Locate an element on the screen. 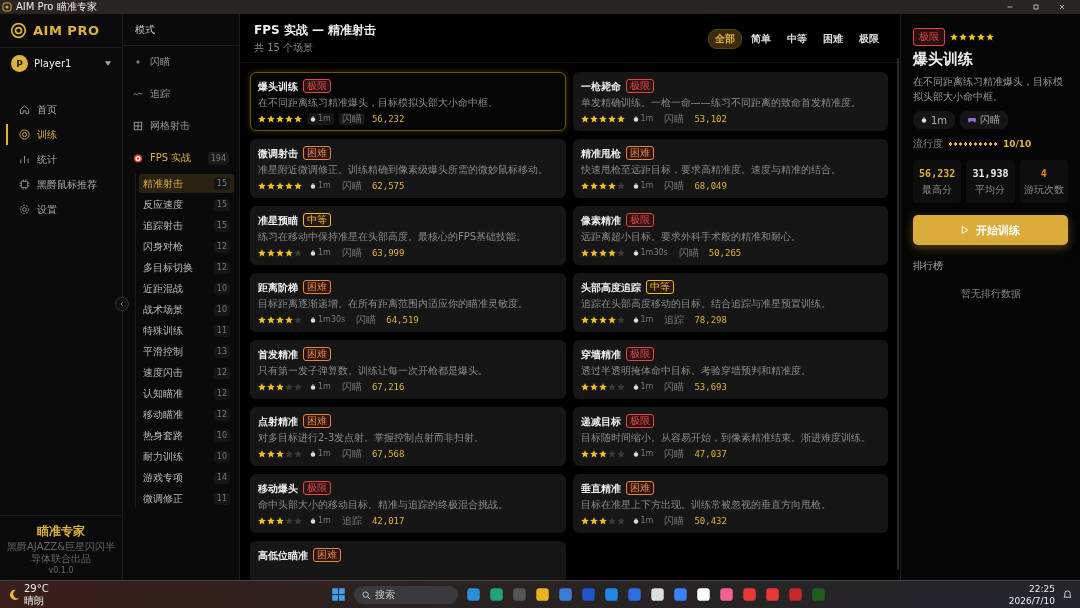  scenario-card: 一枪毙命 极限 单发精确训练。一枪一命——练习不同距离的致命首发精准度。 1m 闪瞄 53,102 is located at coordinates (730, 101).